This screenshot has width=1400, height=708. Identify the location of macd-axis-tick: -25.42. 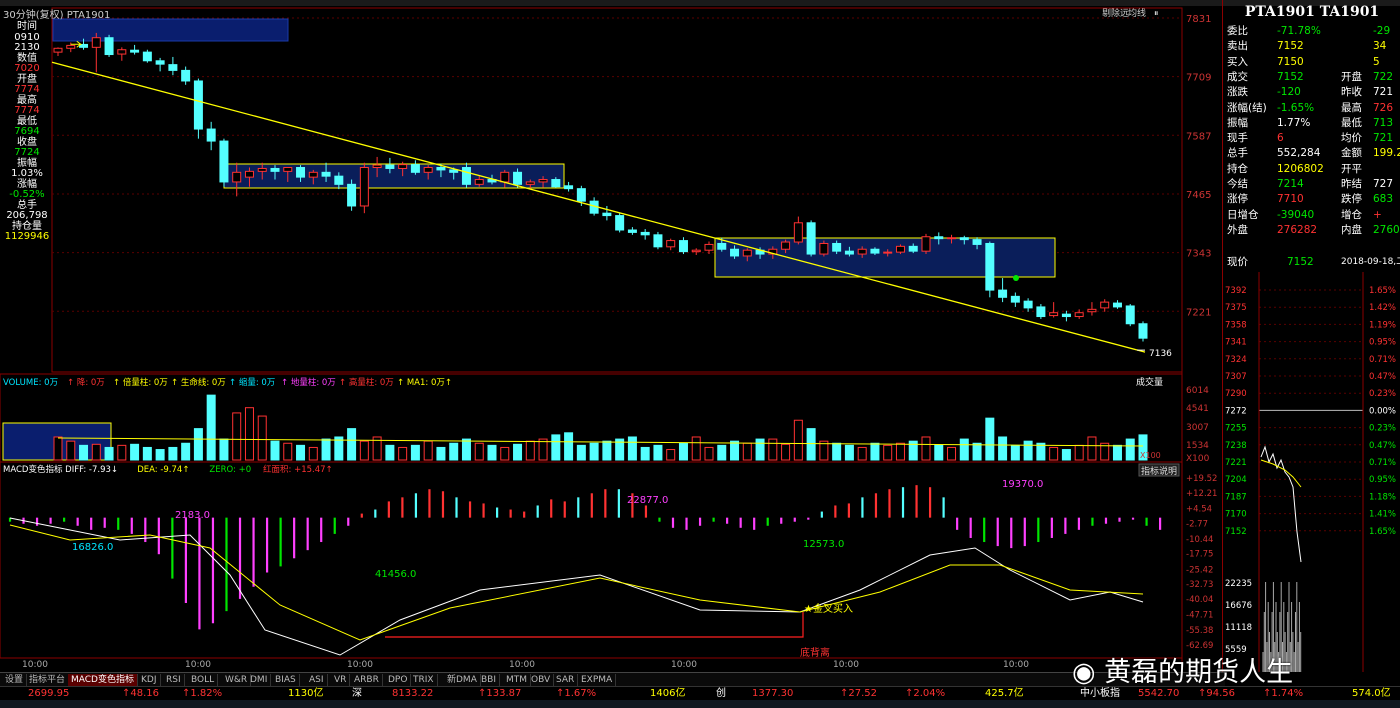
(1199, 570).